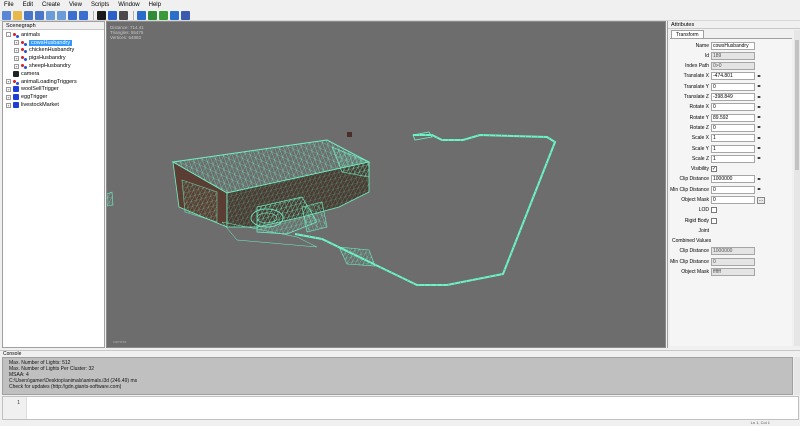 This screenshot has width=800, height=426. Describe the element at coordinates (152, 15) in the screenshot. I see `terrain-icon` at that location.